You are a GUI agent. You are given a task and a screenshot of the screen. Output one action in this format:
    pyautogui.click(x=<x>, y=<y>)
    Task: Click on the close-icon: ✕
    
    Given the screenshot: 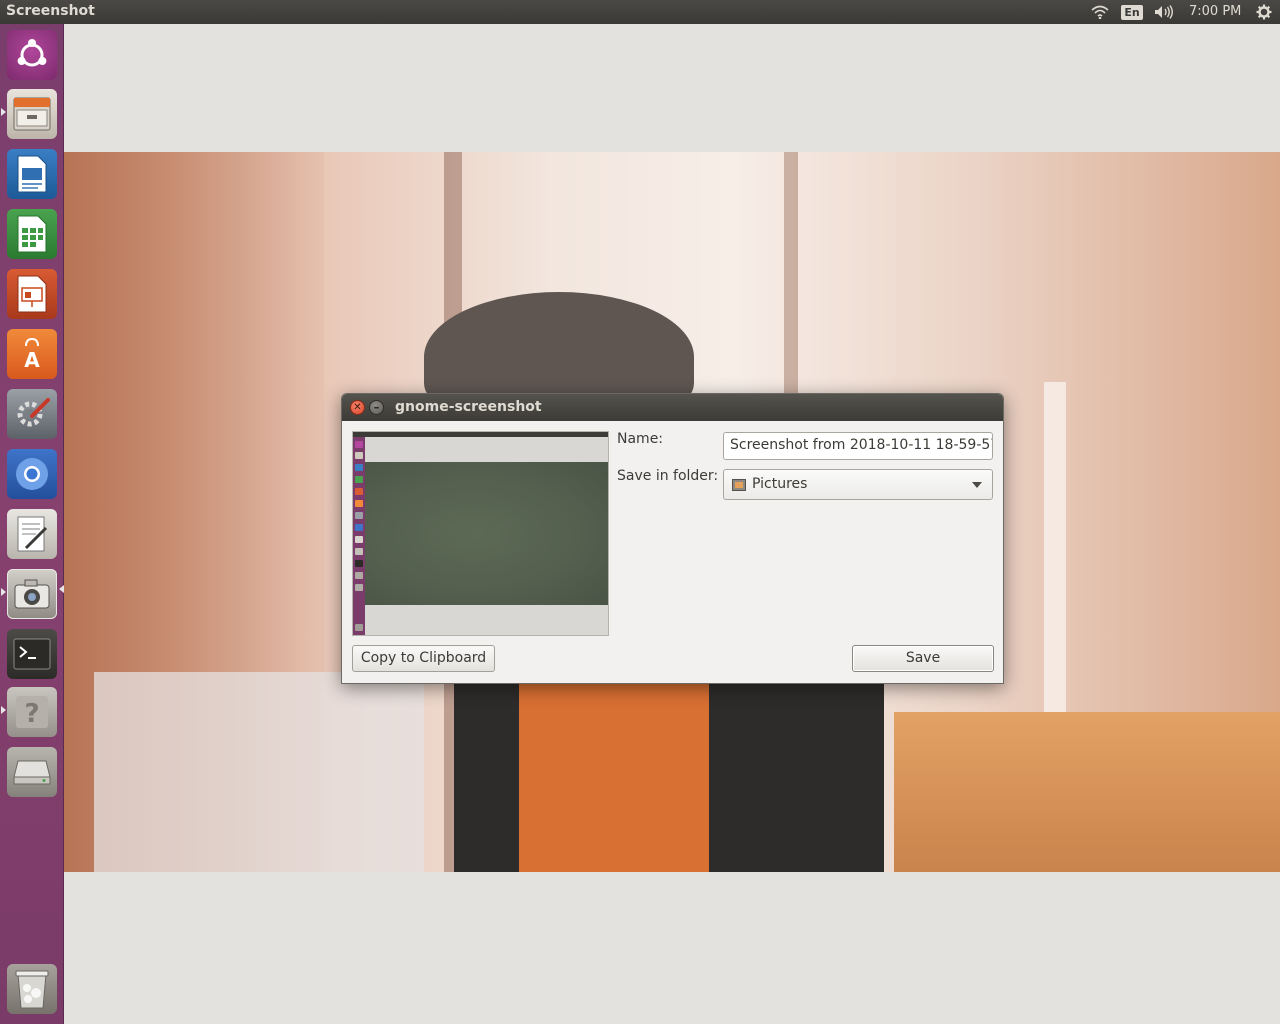 What is the action you would take?
    pyautogui.click(x=357, y=407)
    